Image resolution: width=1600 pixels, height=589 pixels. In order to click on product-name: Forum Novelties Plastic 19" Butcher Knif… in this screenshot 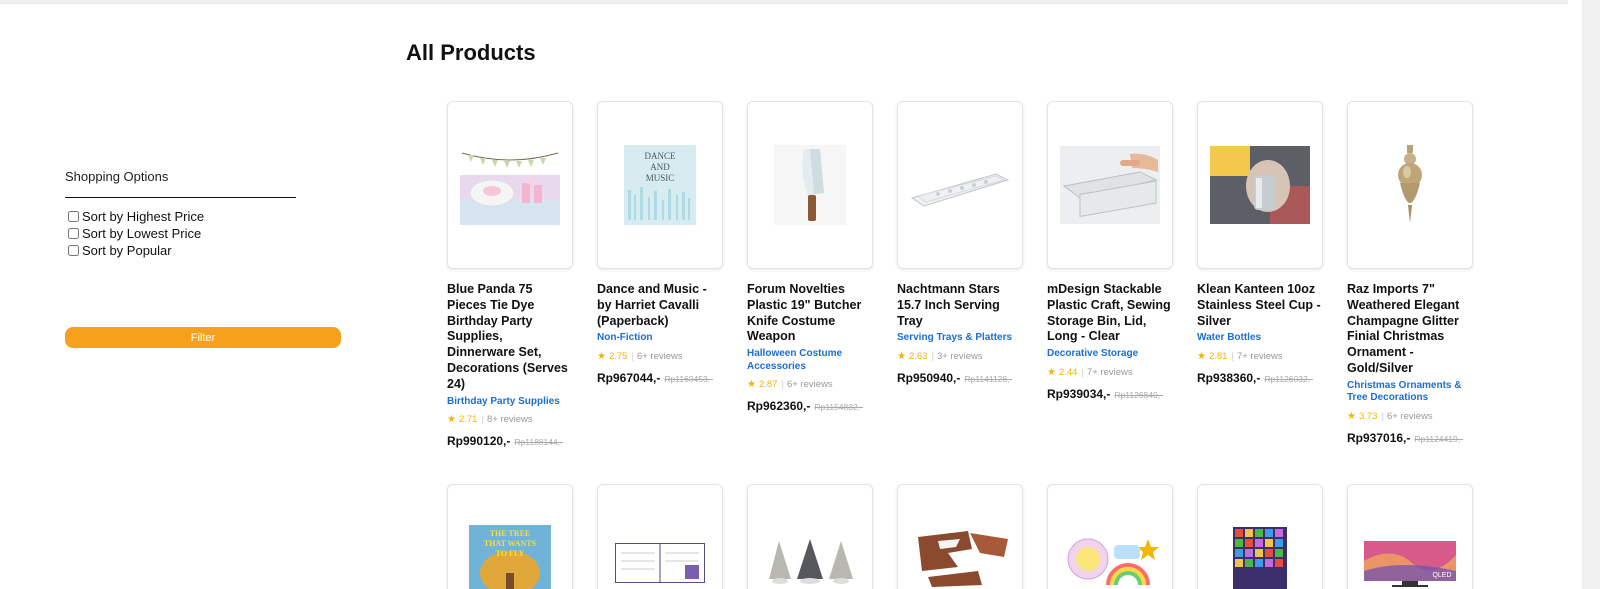, I will do `click(810, 313)`.